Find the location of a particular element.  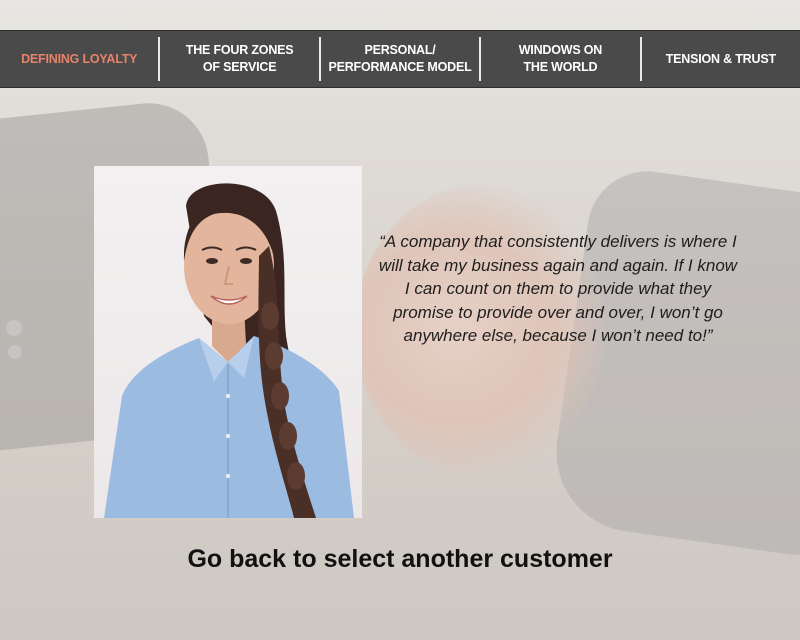

nav-item-defining-loyalty: DEFINING LOYALTY is located at coordinates (79, 59).